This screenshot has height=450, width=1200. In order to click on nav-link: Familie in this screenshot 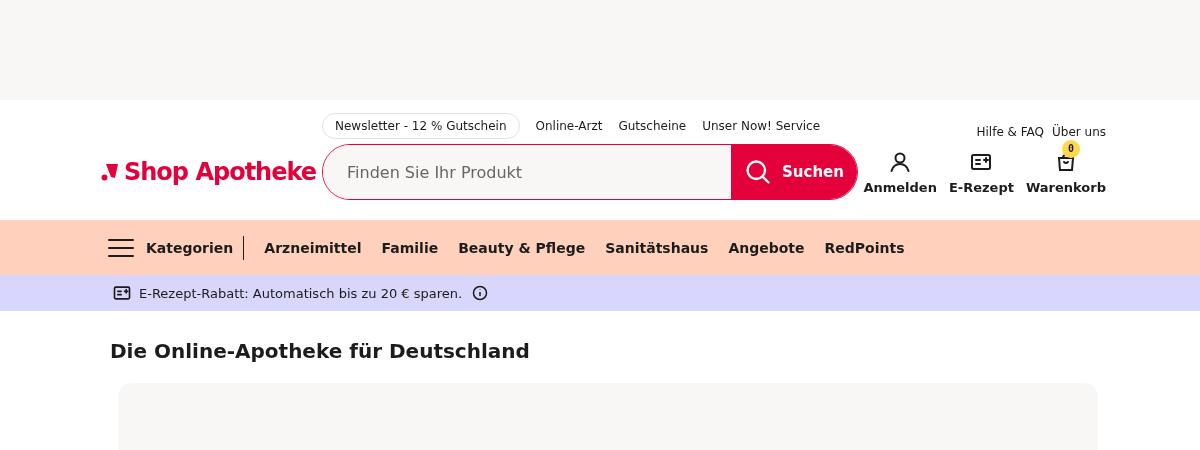, I will do `click(410, 247)`.